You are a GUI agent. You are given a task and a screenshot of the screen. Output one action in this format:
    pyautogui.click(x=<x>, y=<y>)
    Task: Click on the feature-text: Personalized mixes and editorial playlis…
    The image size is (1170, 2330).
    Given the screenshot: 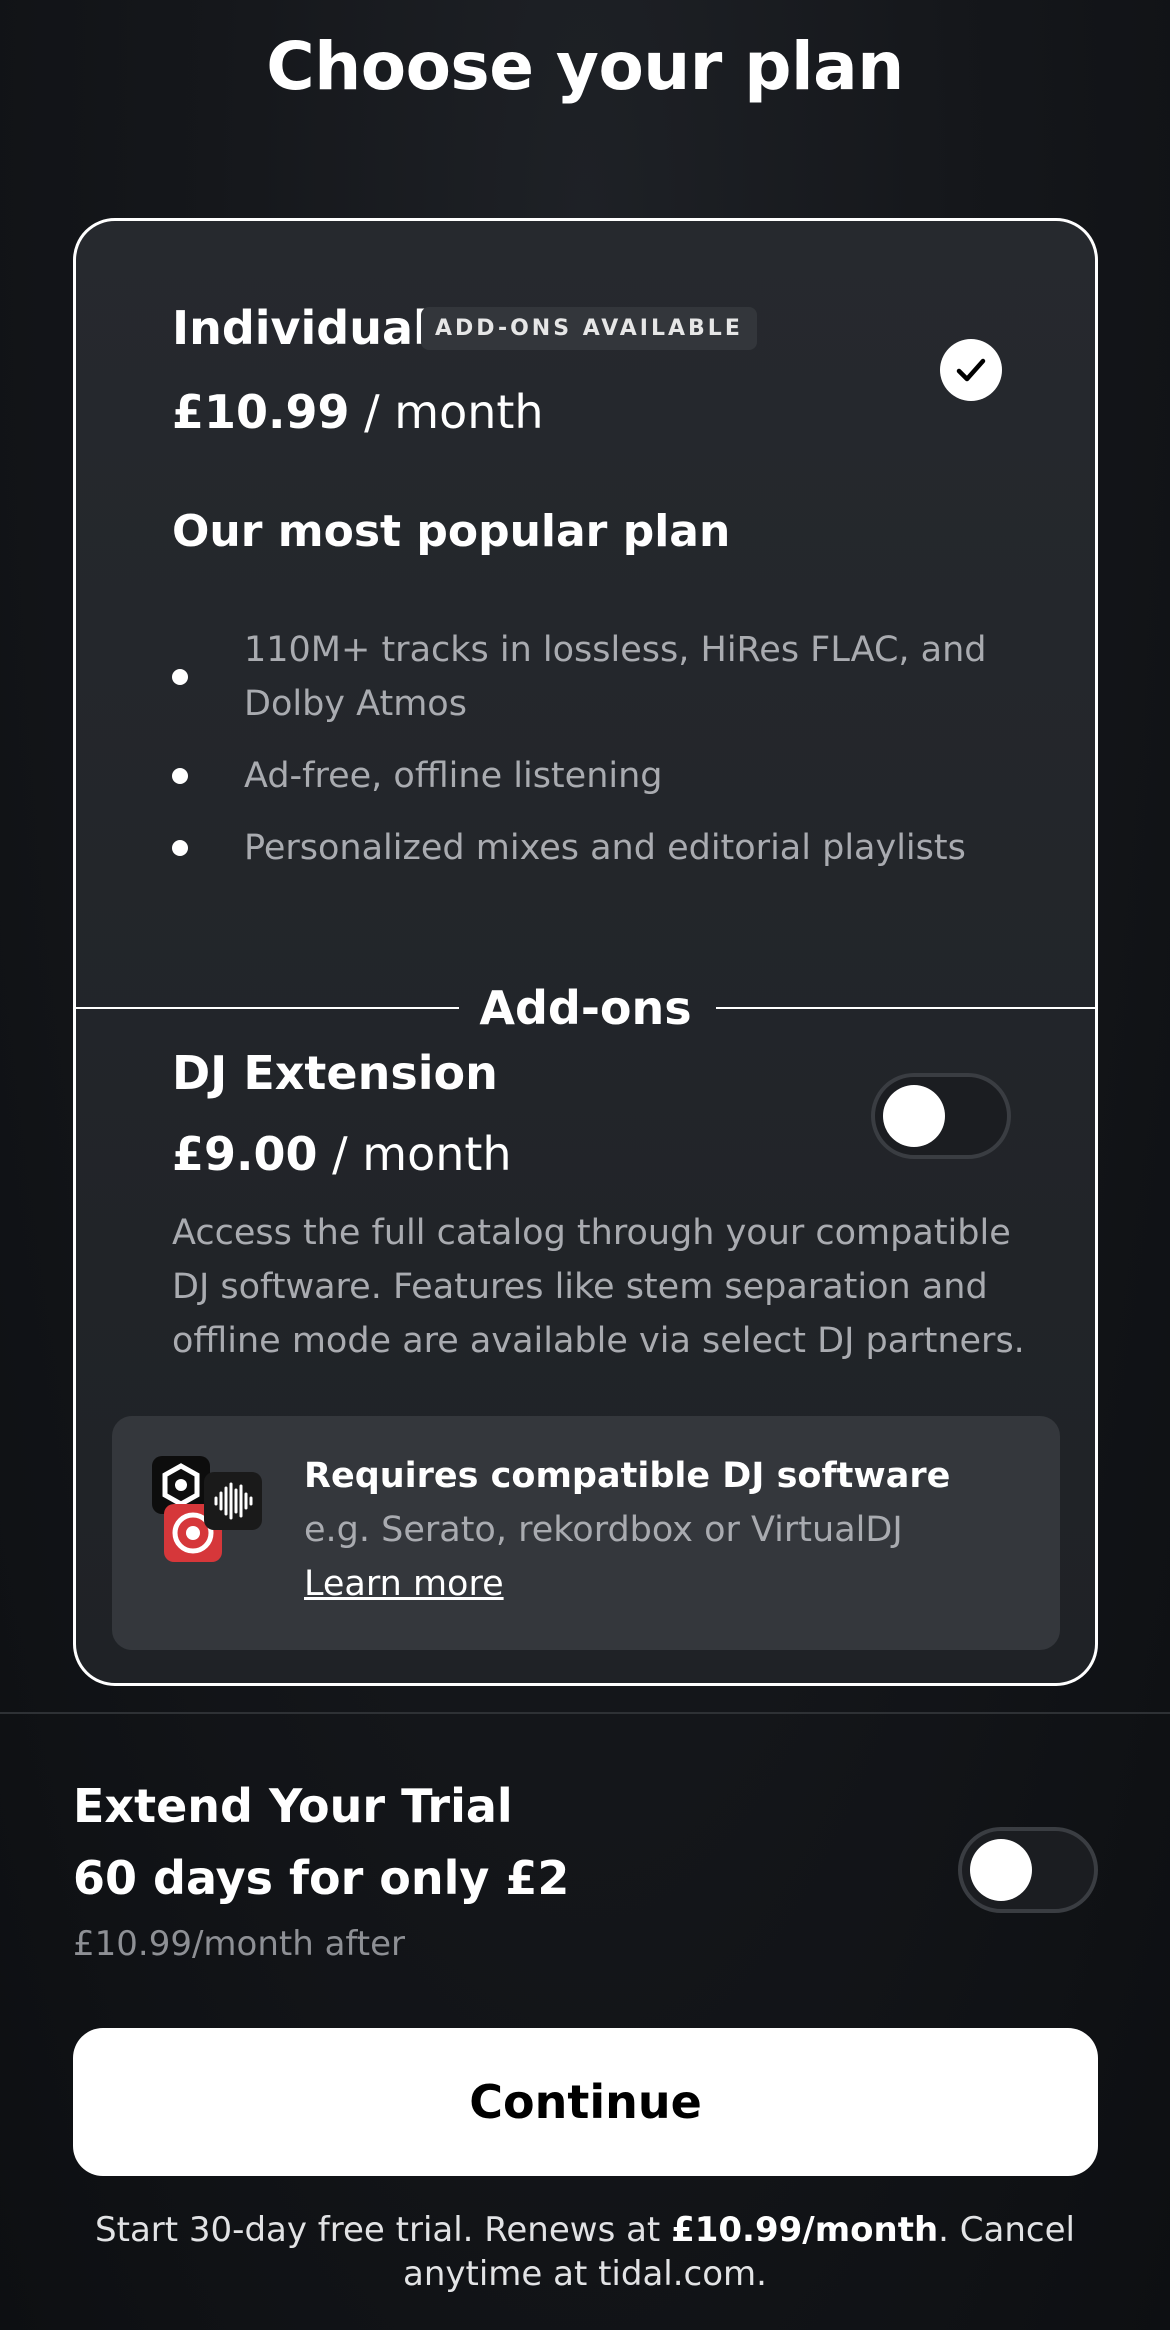 What is the action you would take?
    pyautogui.click(x=605, y=848)
    